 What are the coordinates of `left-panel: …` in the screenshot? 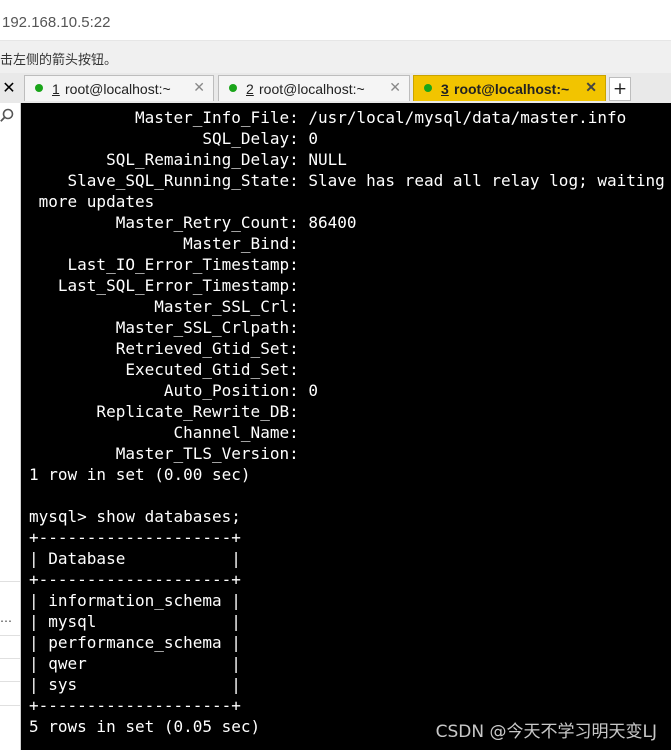 It's located at (10, 426).